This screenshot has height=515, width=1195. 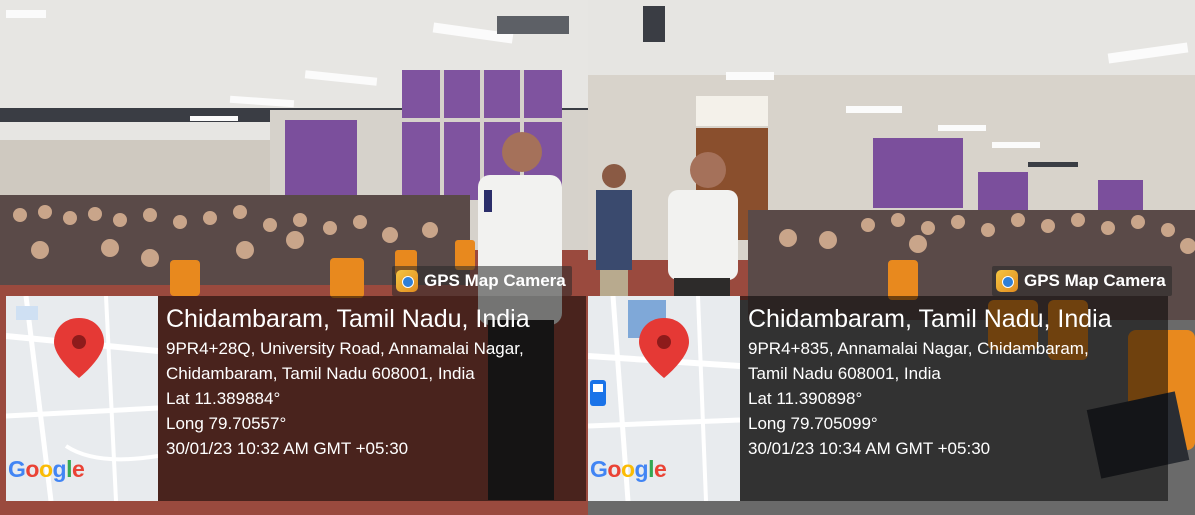 What do you see at coordinates (918, 348) in the screenshot?
I see `address-line-1: 9PR4+835, Annamalai Nagar, Chidambaram,` at bounding box center [918, 348].